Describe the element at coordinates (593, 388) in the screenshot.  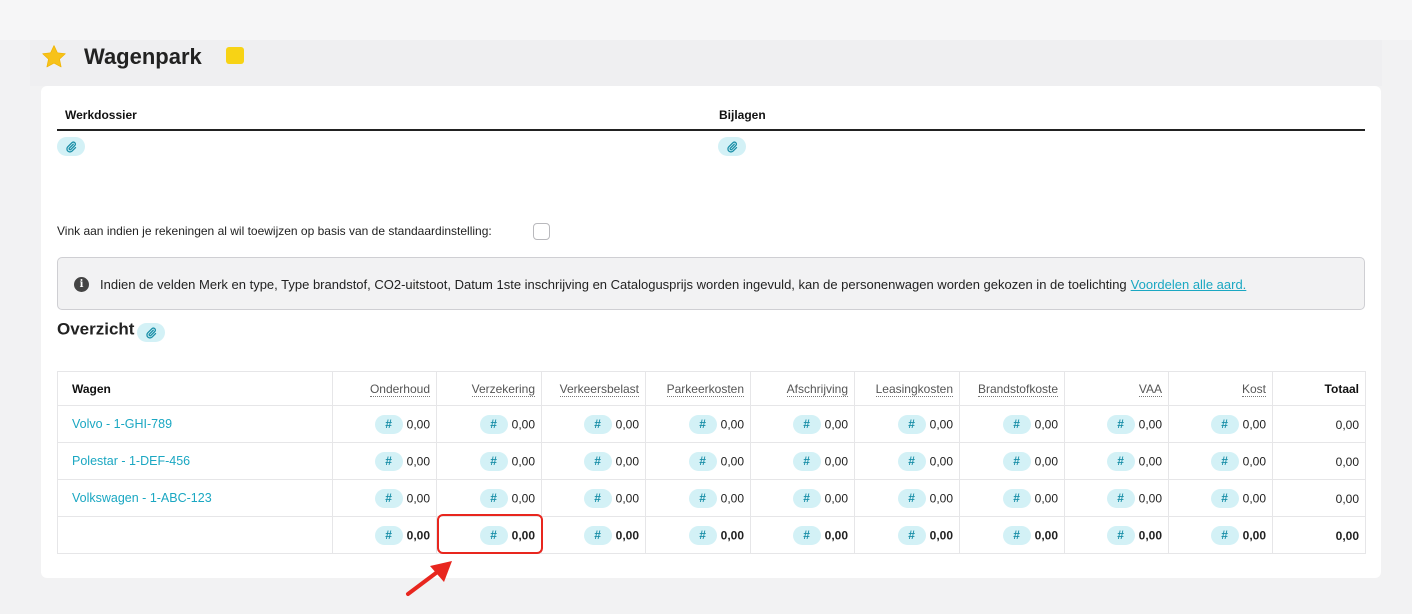
I see `column-header: Verkeersbelast` at that location.